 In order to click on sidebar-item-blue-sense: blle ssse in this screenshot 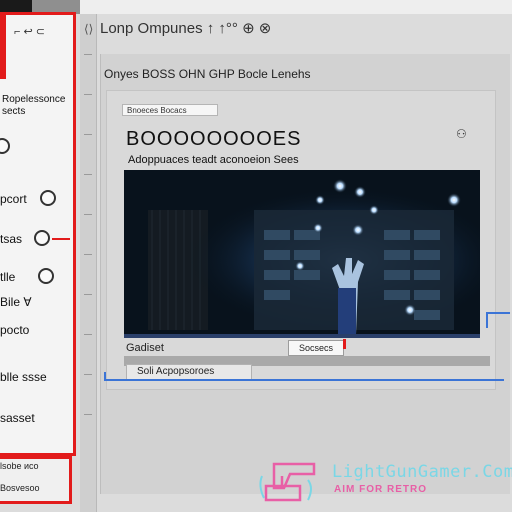, I will do `click(23, 377)`.